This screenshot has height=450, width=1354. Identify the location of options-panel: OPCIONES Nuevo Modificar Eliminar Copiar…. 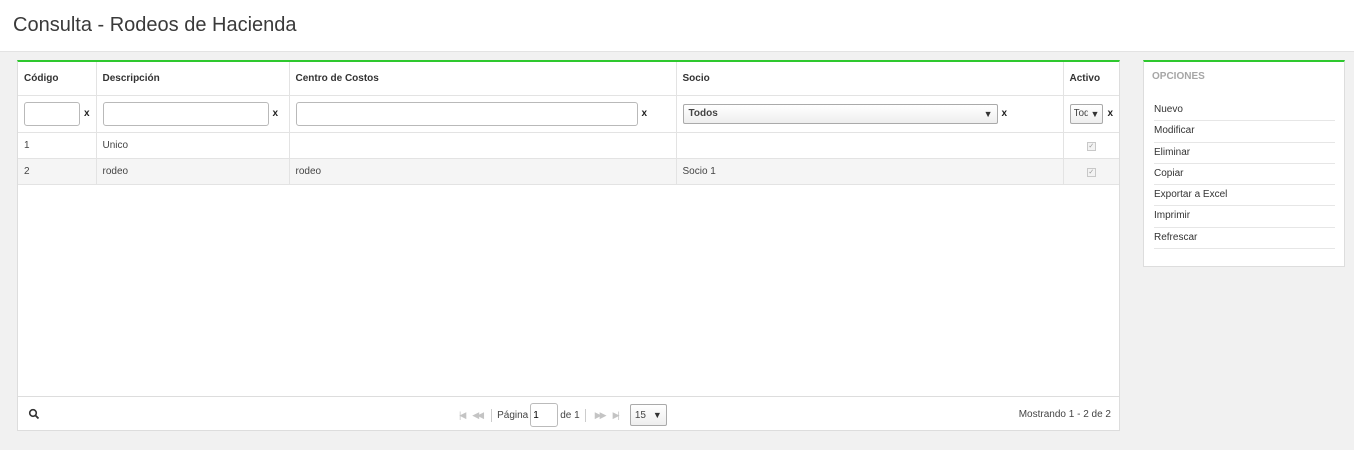
(1244, 163).